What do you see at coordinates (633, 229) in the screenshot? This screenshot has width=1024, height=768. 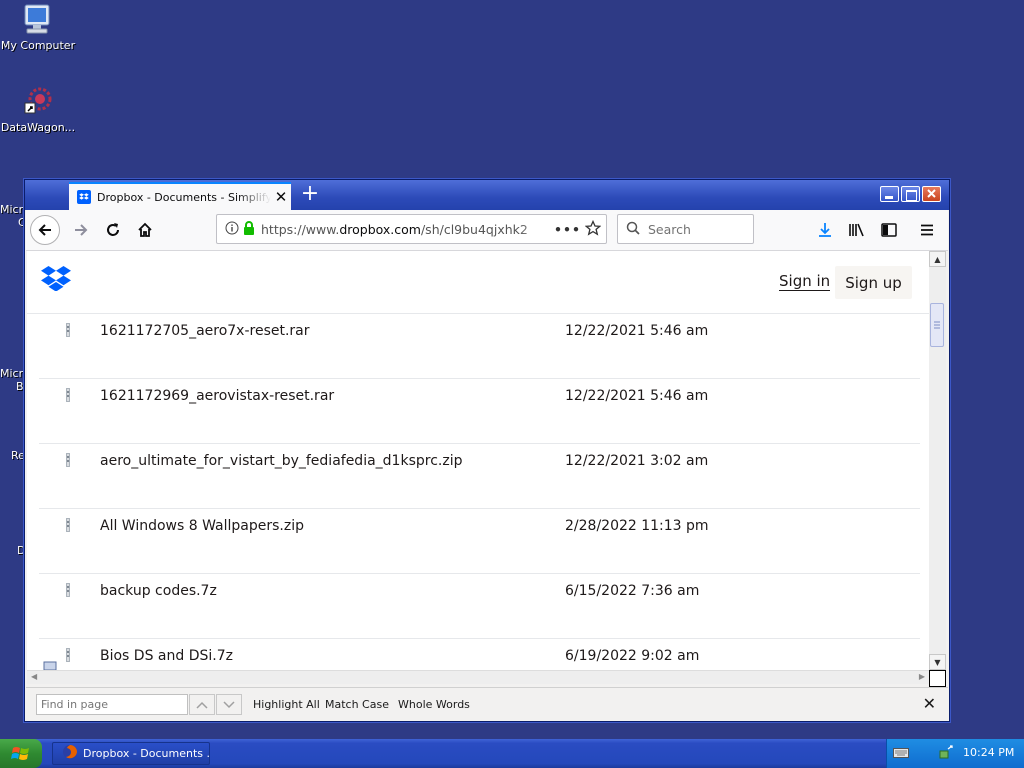 I see `search-icon` at bounding box center [633, 229].